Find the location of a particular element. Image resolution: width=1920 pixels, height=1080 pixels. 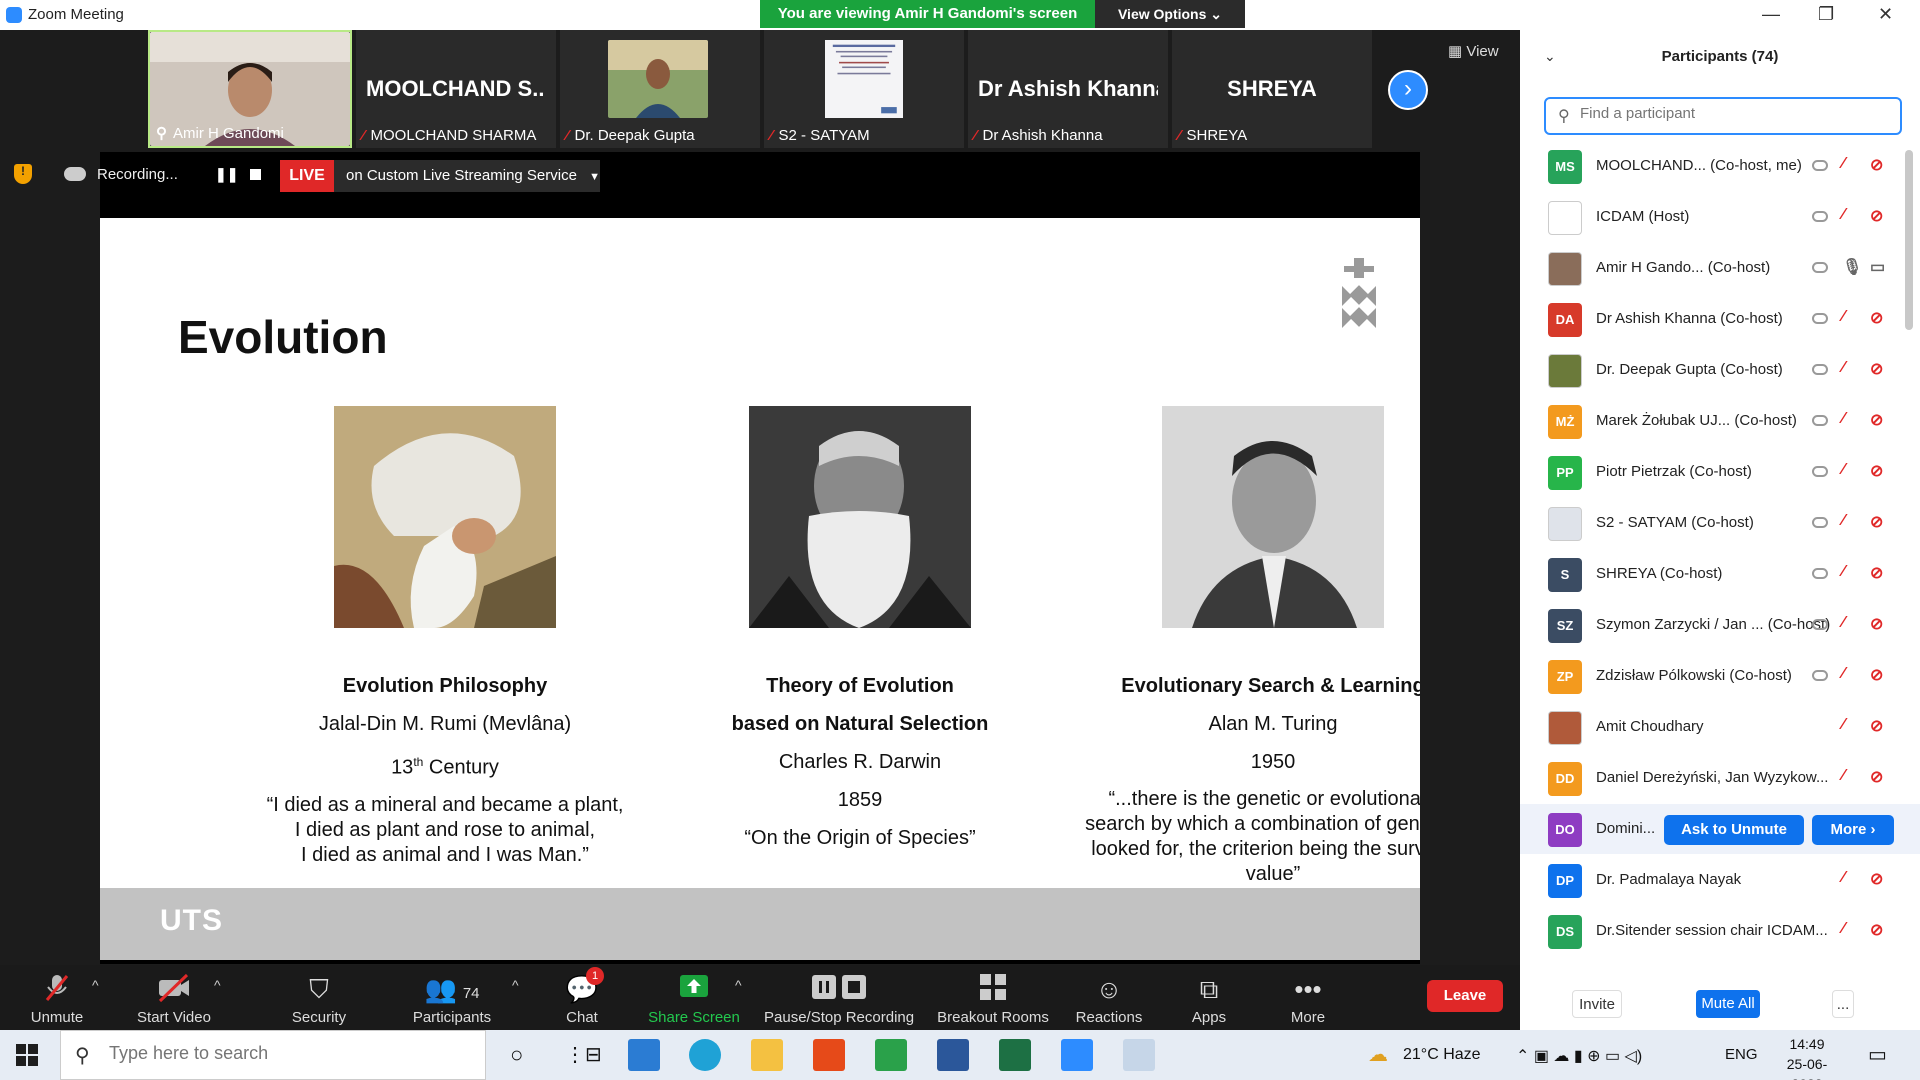

office-app-icon is located at coordinates (829, 1055).